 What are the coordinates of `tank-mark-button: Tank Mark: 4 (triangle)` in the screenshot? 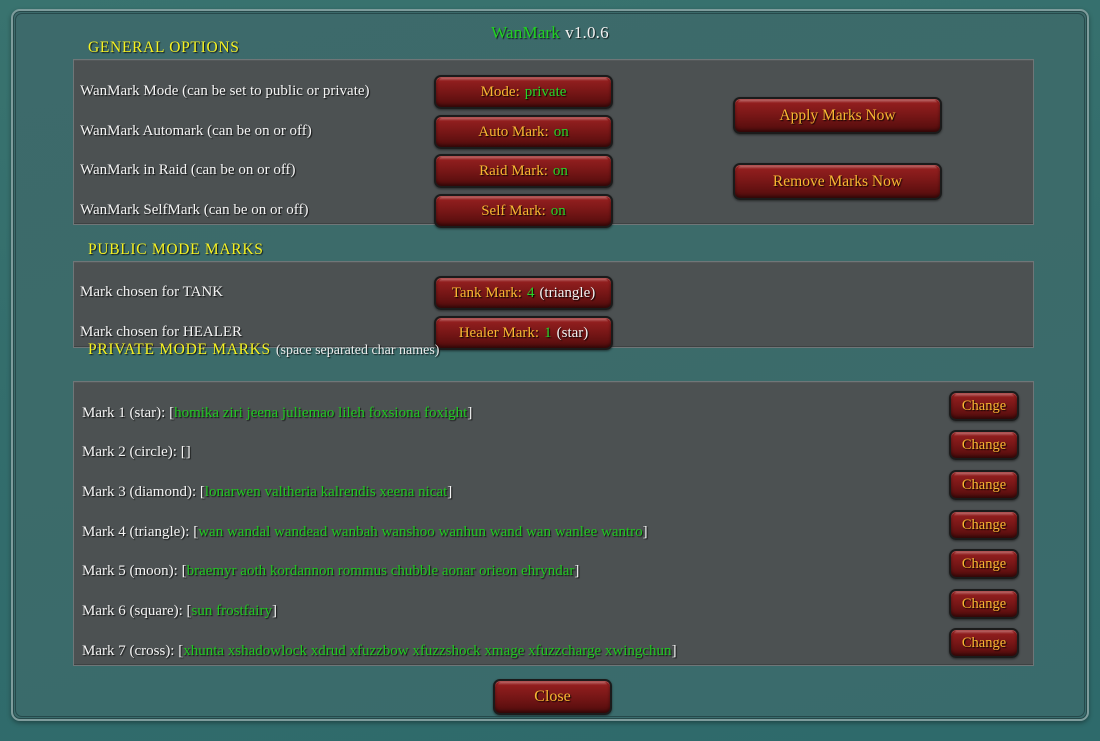 It's located at (523, 293).